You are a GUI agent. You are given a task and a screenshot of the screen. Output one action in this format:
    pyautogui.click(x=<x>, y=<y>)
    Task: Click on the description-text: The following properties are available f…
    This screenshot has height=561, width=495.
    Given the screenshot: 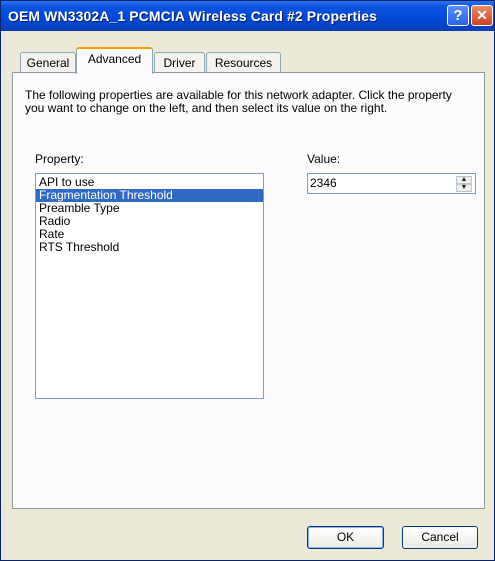 What is the action you would take?
    pyautogui.click(x=238, y=101)
    